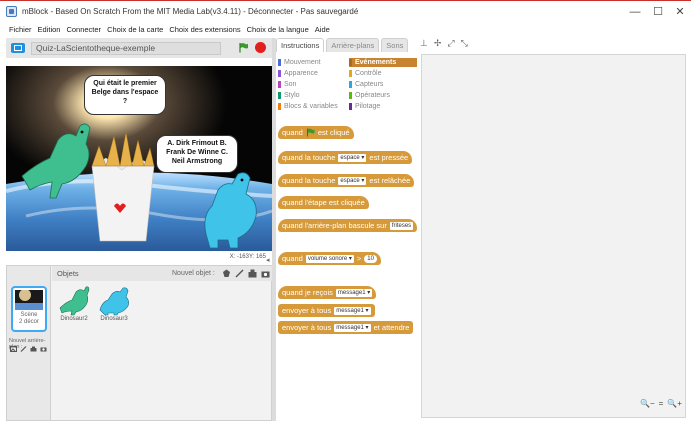 Image resolution: width=691 pixels, height=421 pixels. Describe the element at coordinates (307, 292) in the screenshot. I see `block-label: quand je reçois` at that location.